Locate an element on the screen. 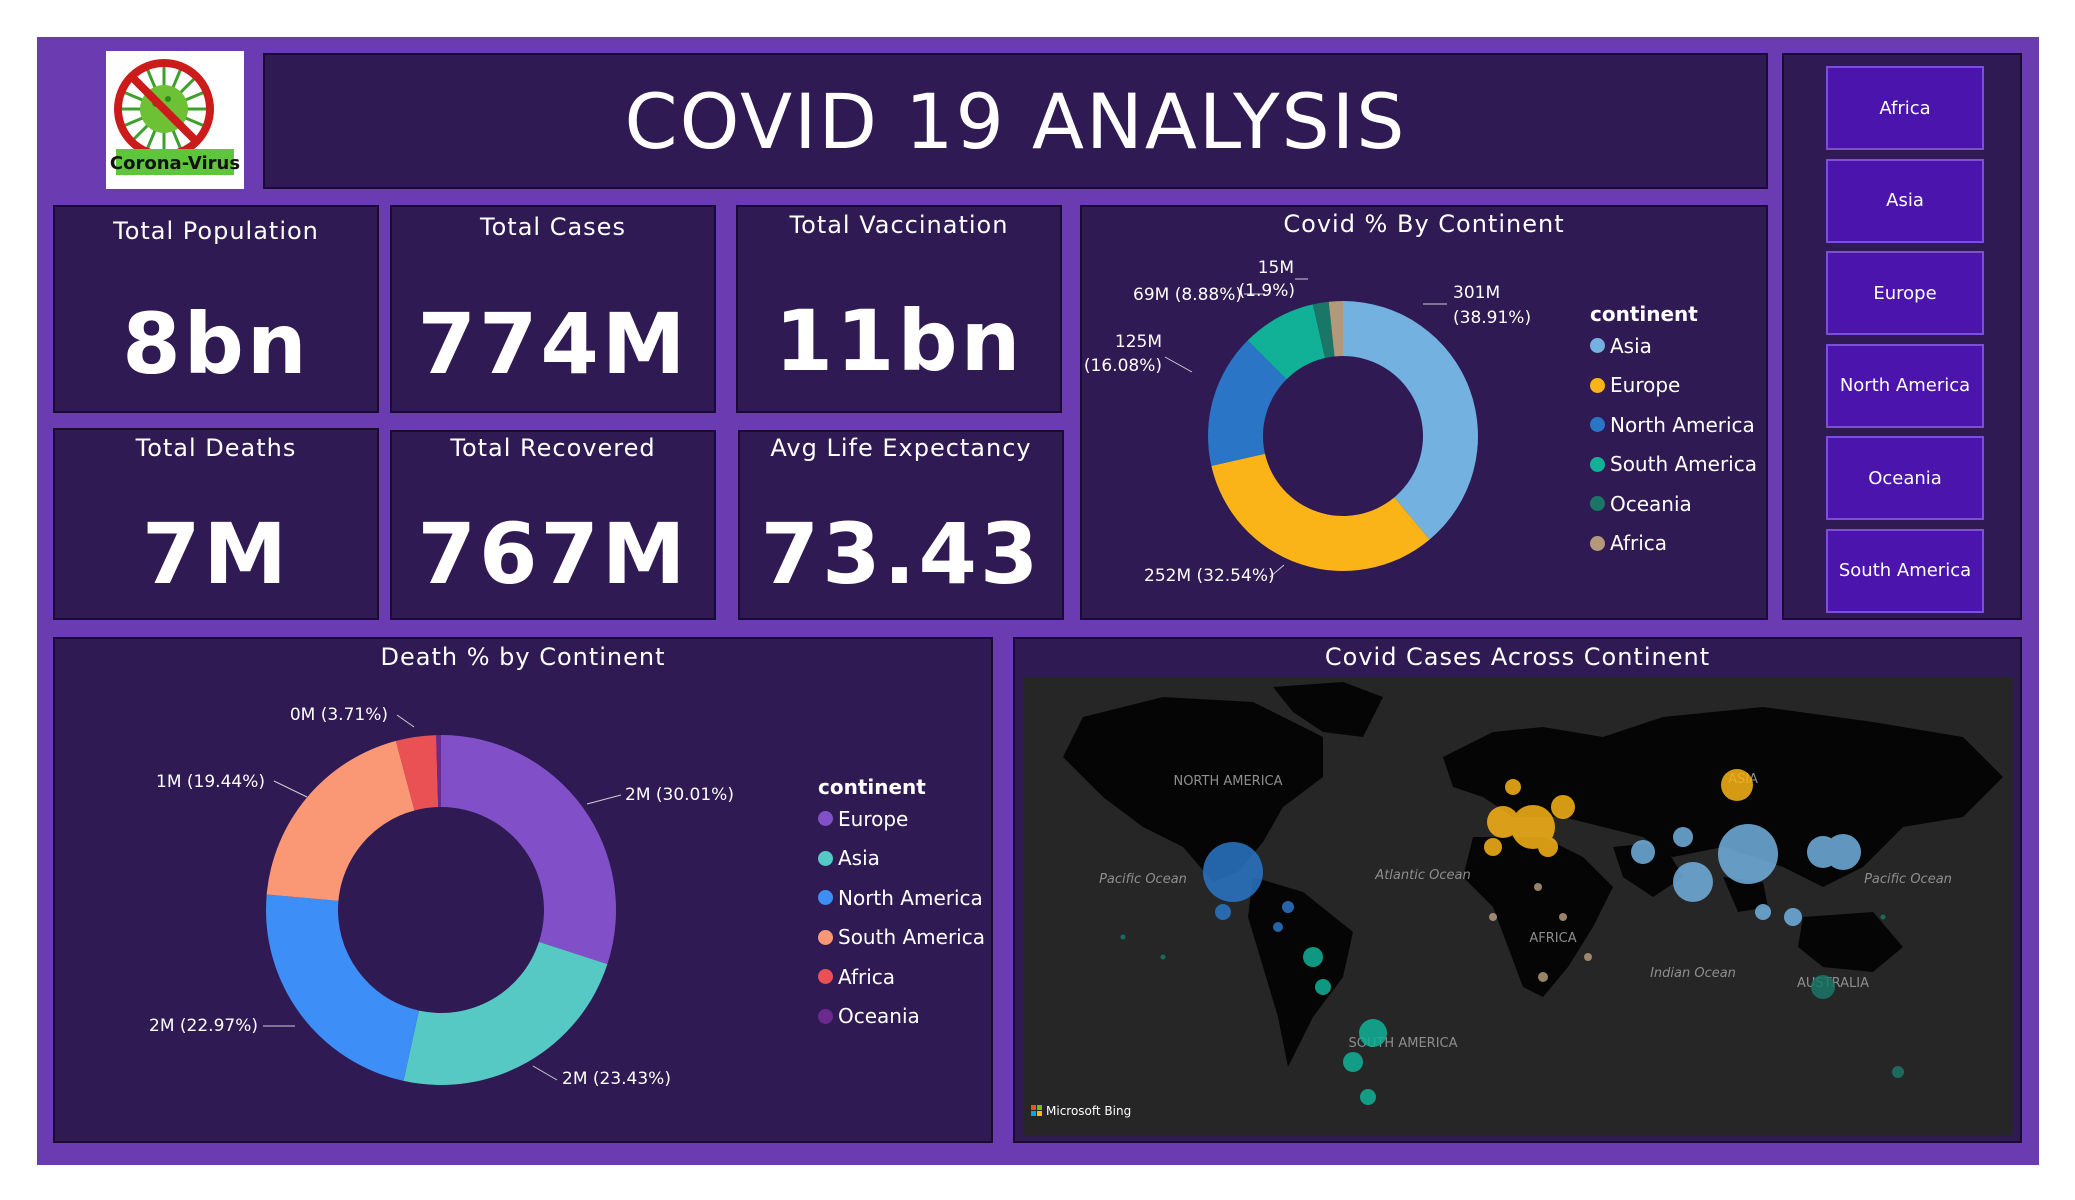 Image resolution: width=2075 pixels, height=1200 pixels. slicer-option-south-america: South America is located at coordinates (1905, 570).